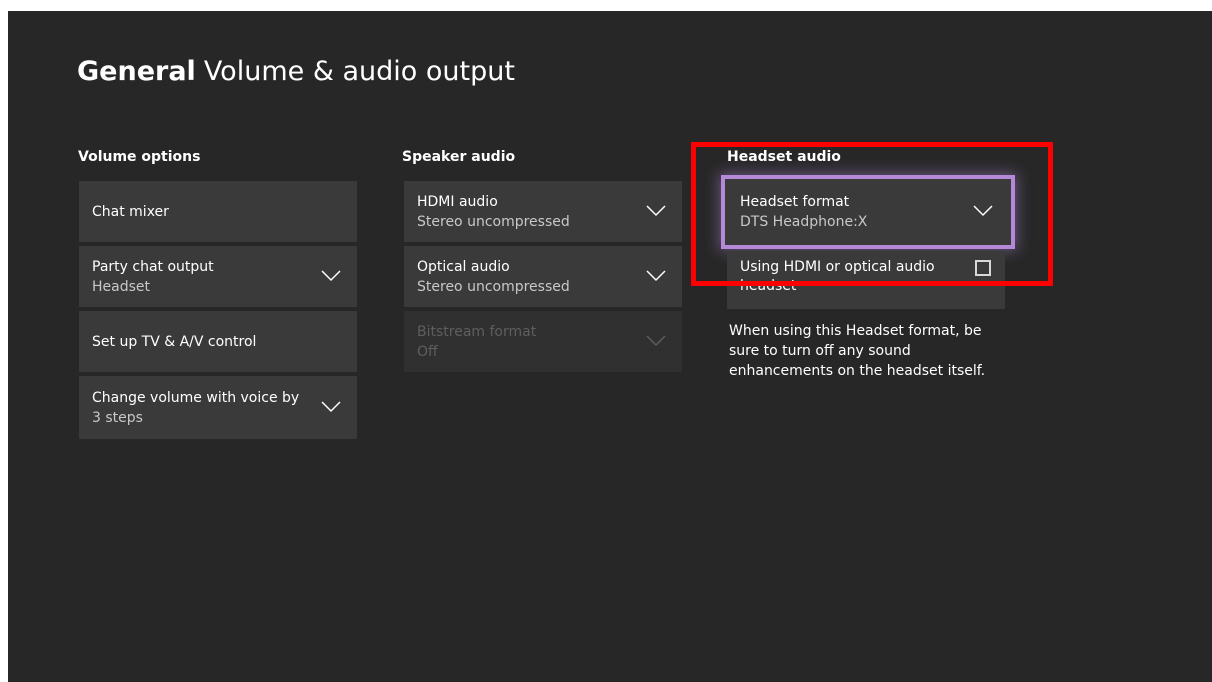  What do you see at coordinates (427, 351) in the screenshot?
I see `bitstream-format-value: Off` at bounding box center [427, 351].